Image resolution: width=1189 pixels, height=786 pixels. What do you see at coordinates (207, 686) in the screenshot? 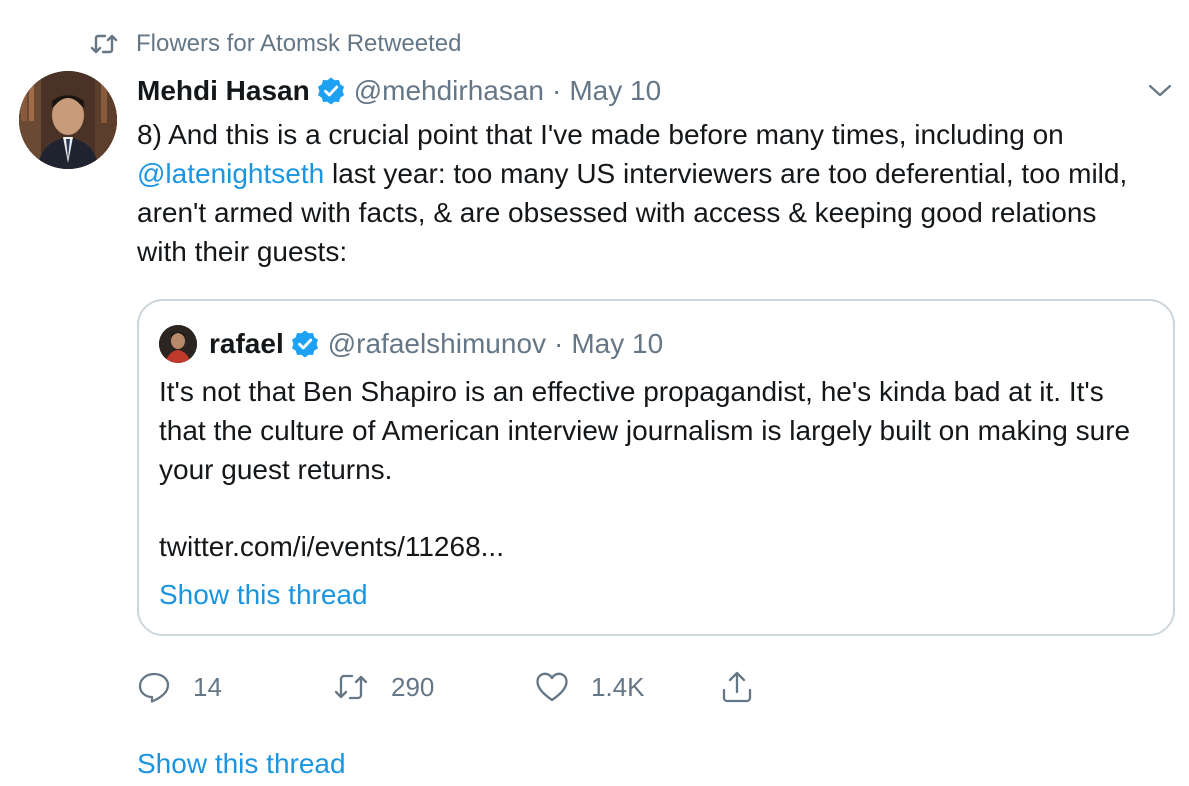
I see `reply-count: 14` at bounding box center [207, 686].